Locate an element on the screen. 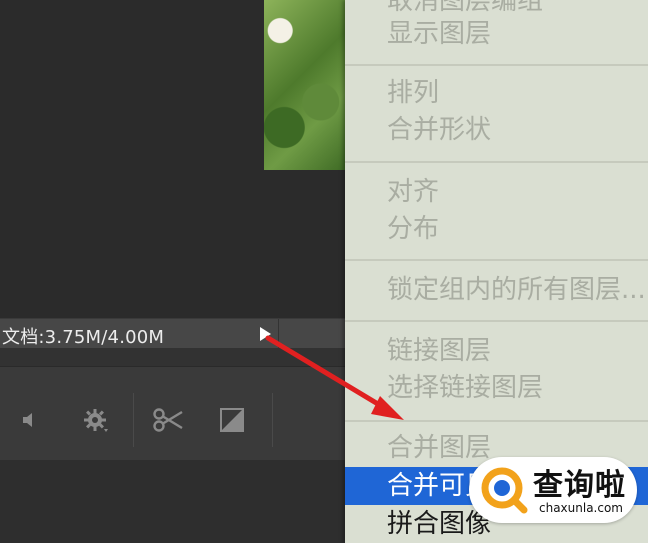  triangle-right-icon is located at coordinates (265, 334).